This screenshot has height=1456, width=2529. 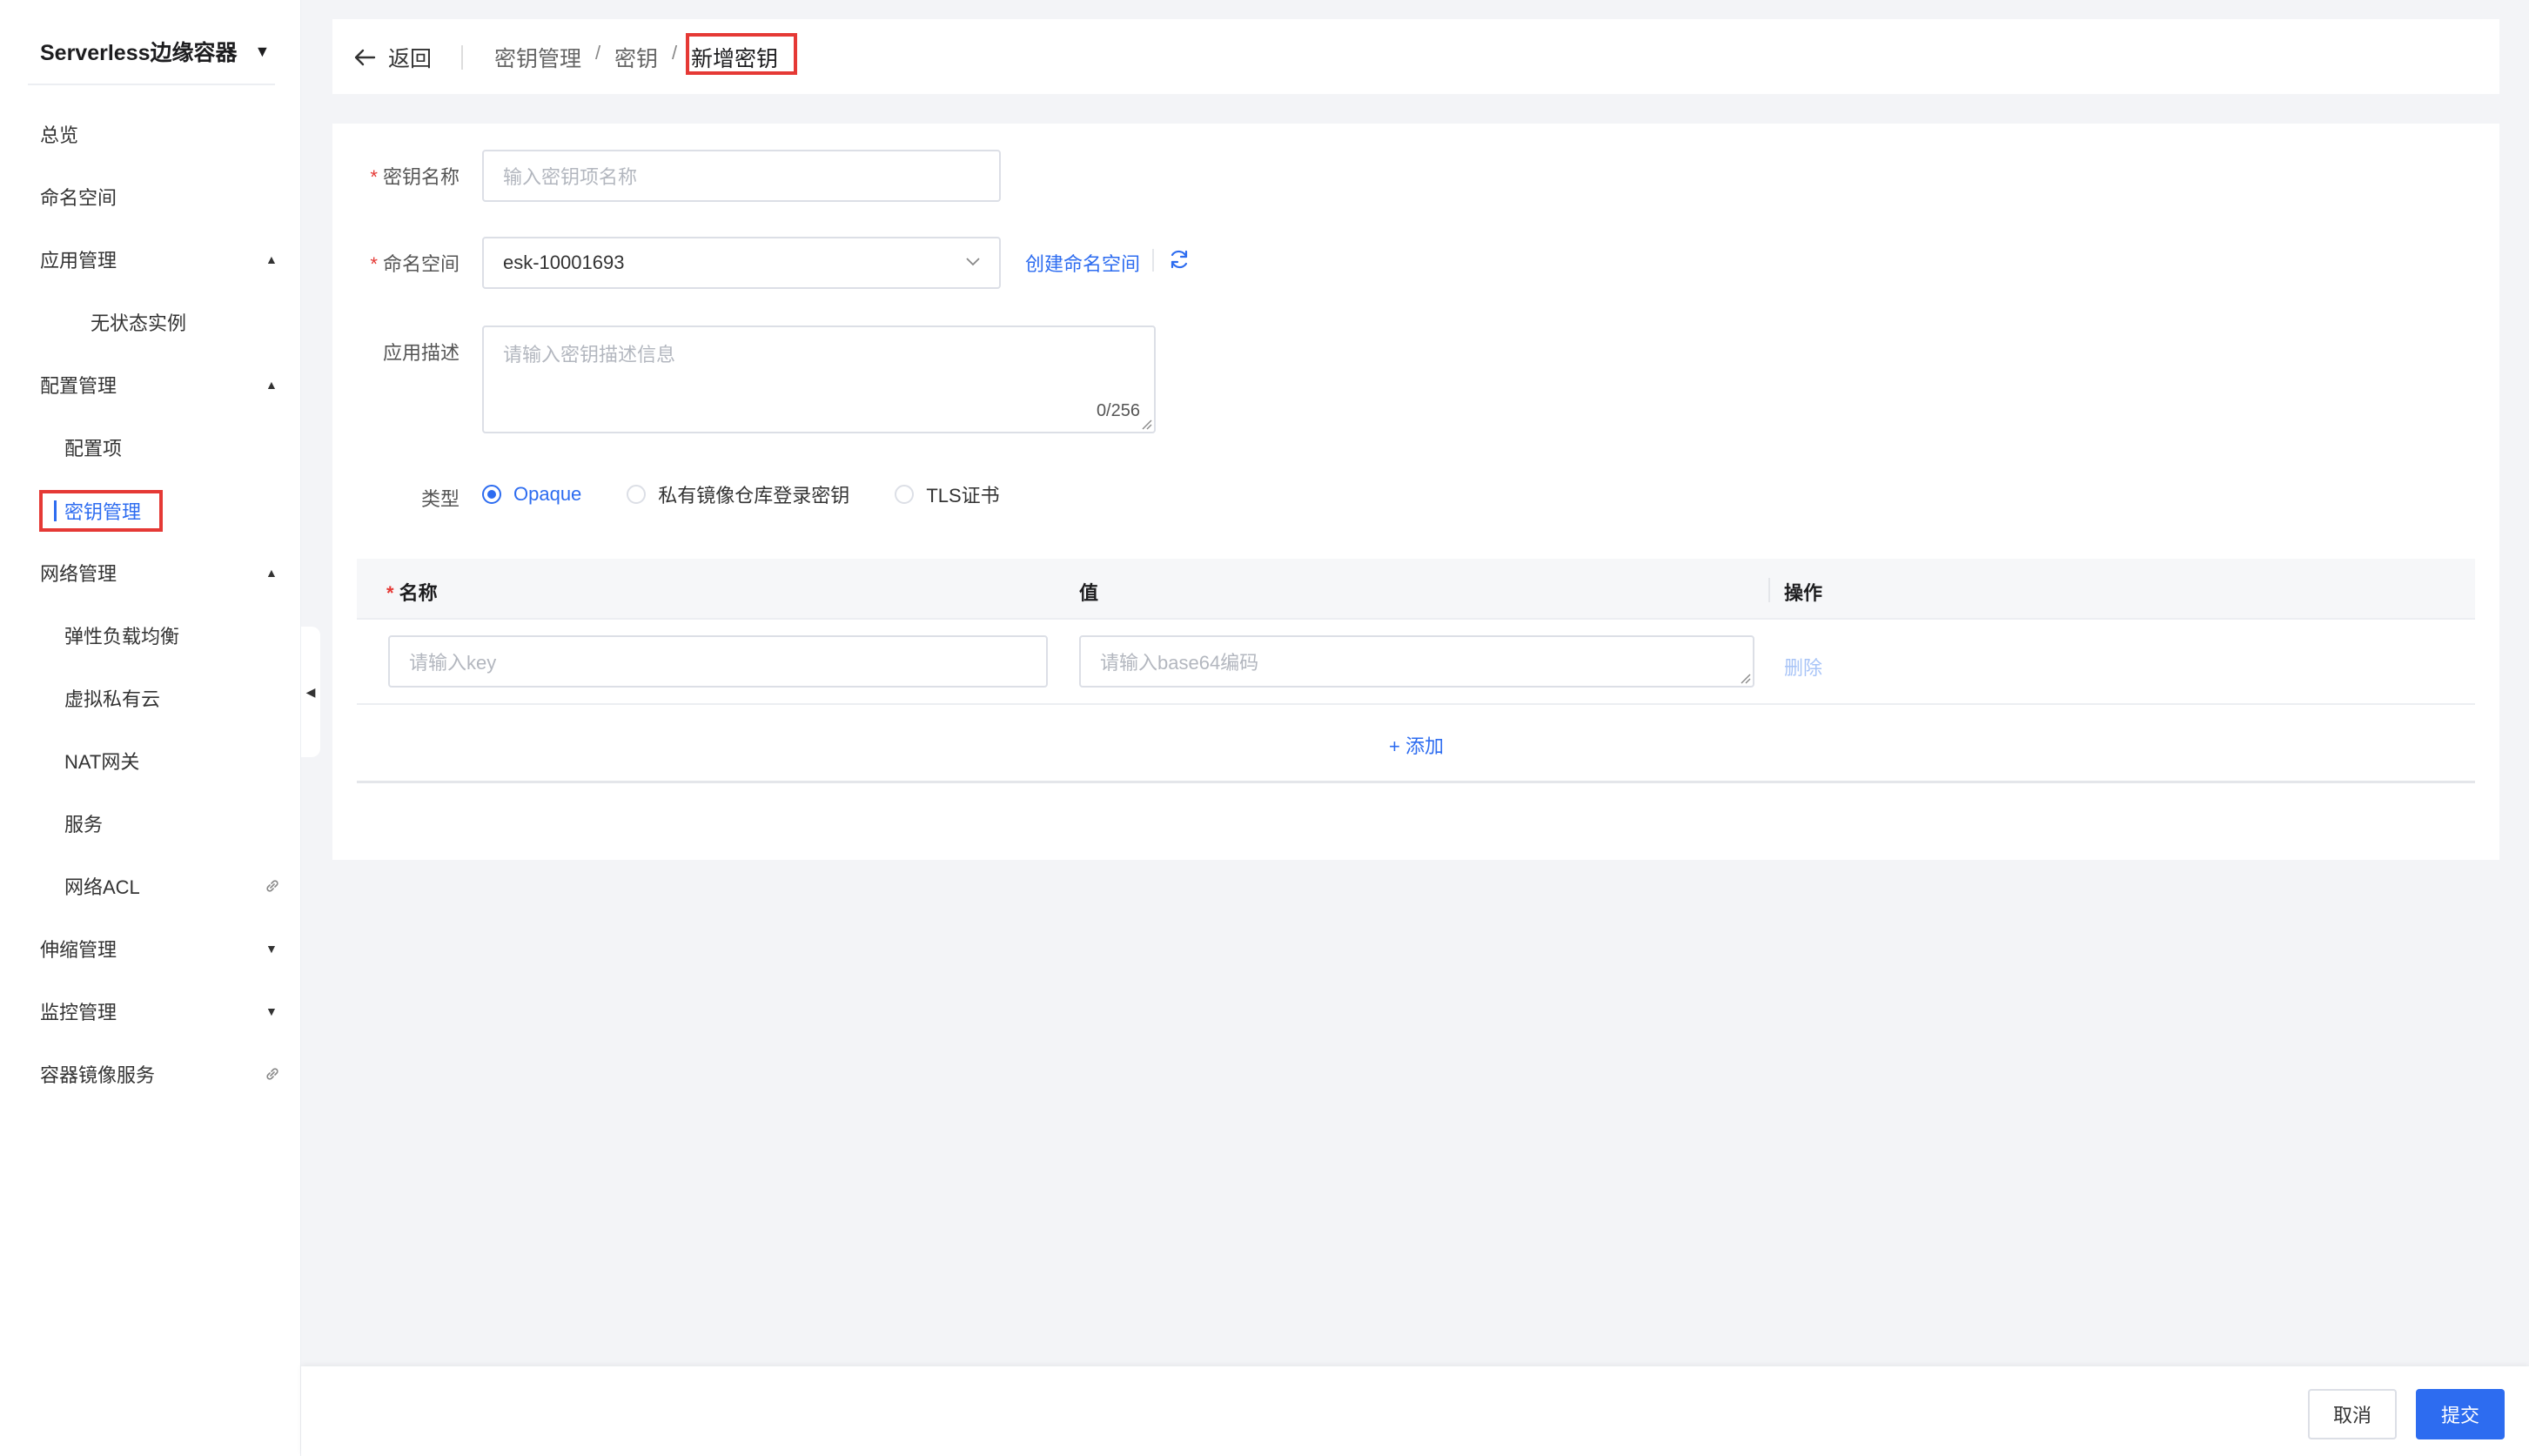 I want to click on sidebar-item-stateless-instance: 无状态实例, so click(x=150, y=322).